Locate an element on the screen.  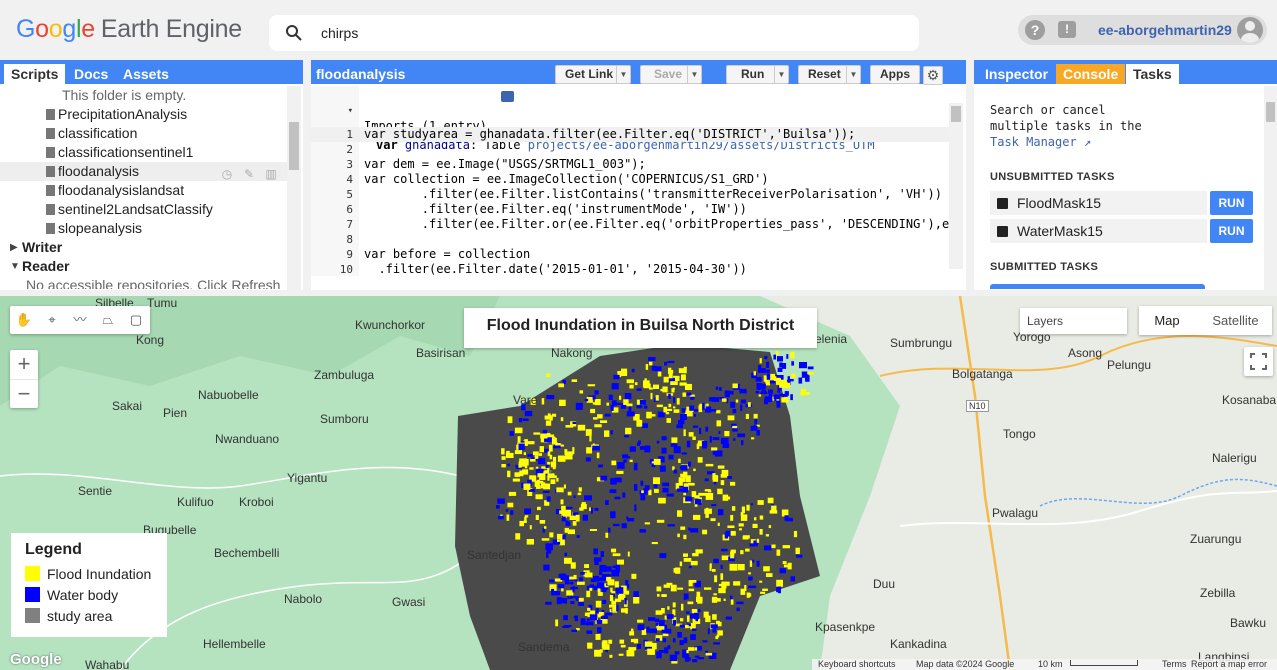
tab-assets: Assets is located at coordinates (146, 74).